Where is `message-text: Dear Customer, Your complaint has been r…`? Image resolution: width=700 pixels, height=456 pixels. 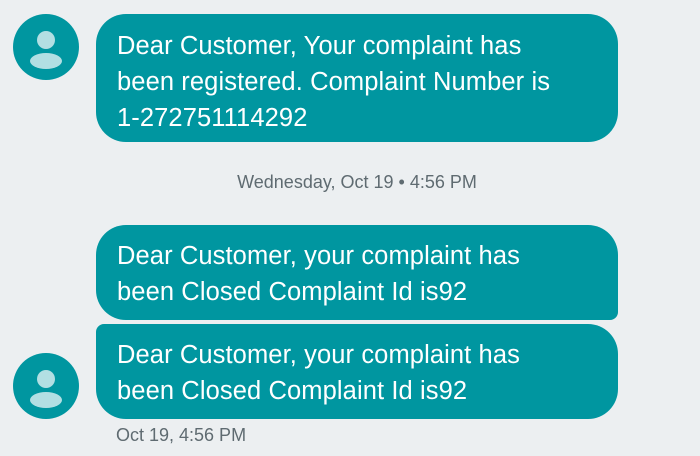 message-text: Dear Customer, Your complaint has been r… is located at coordinates (334, 82).